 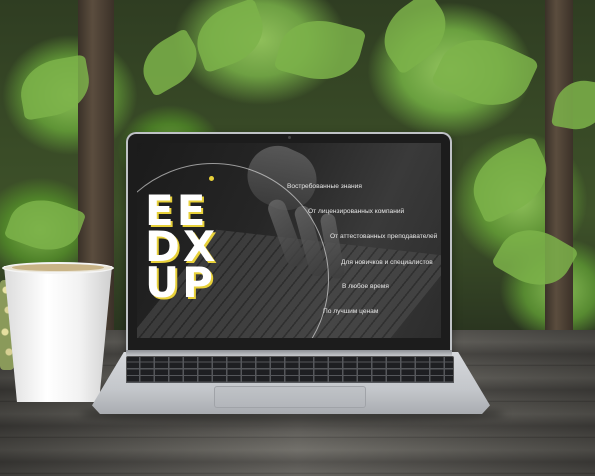 What do you see at coordinates (351, 311) in the screenshot?
I see `feature-item: По лучшим ценам` at bounding box center [351, 311].